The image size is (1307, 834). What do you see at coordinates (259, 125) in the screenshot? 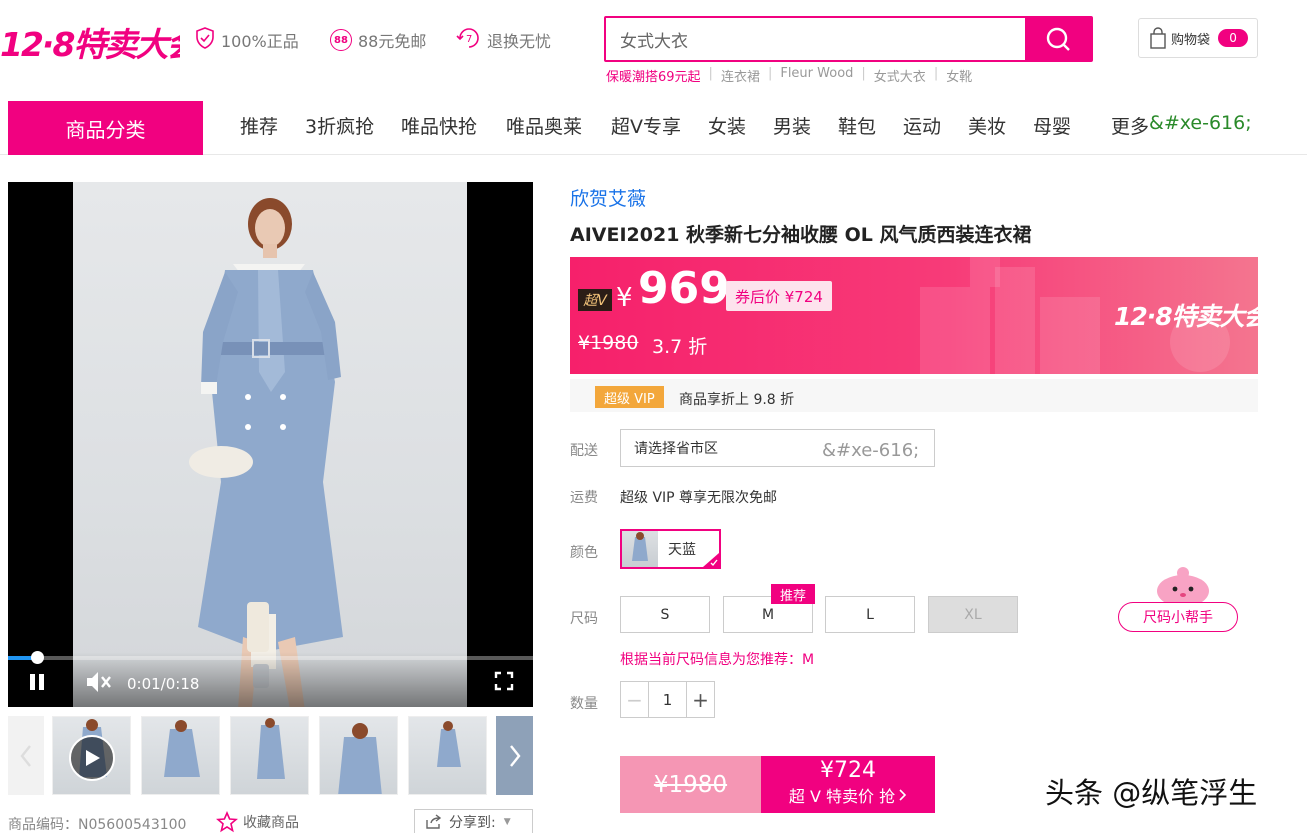
I see `nav-item: 推荐` at bounding box center [259, 125].